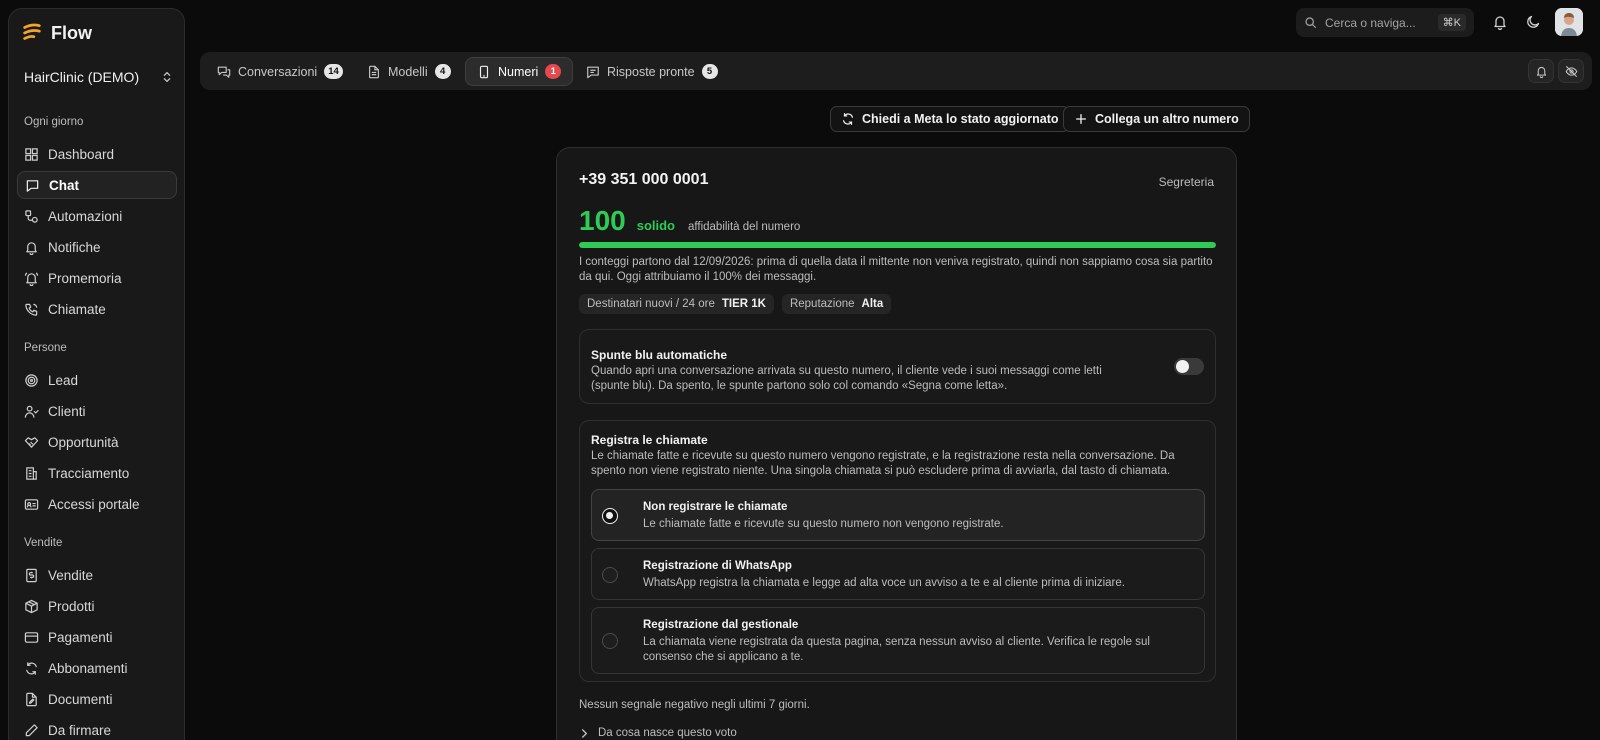 The width and height of the screenshot is (1600, 740). Describe the element at coordinates (97, 442) in the screenshot. I see `sidebar-item-opportunita: Opportunità` at that location.